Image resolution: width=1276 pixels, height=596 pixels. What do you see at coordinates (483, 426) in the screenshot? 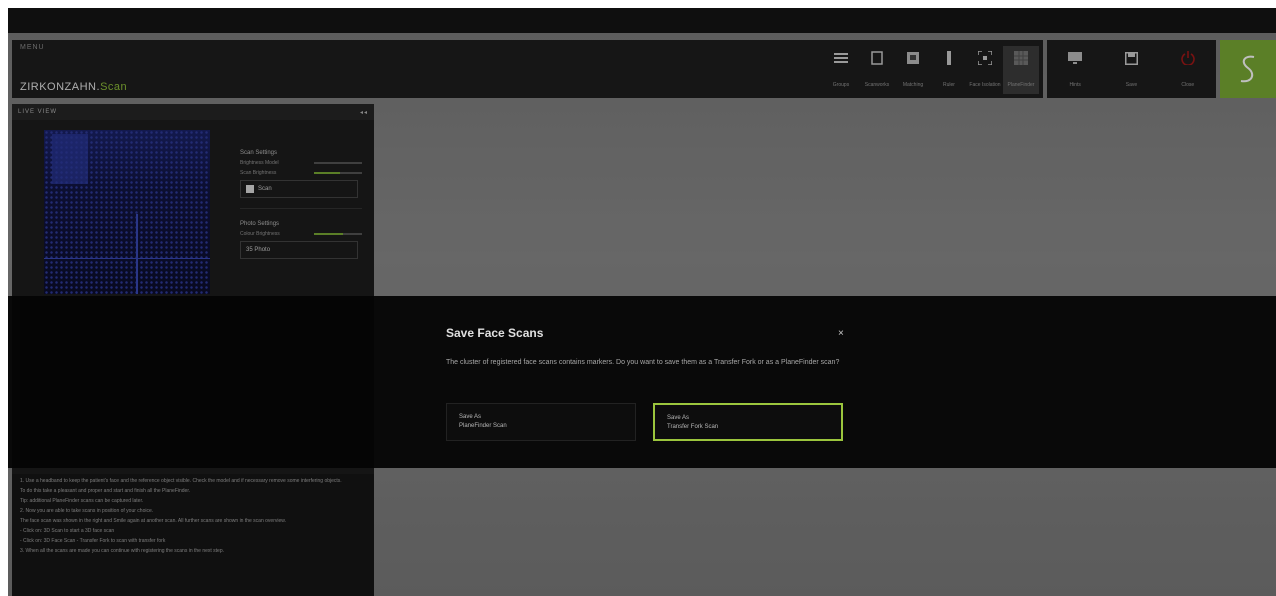
I see `option-line-2: PlaneFinder Scan` at bounding box center [483, 426].